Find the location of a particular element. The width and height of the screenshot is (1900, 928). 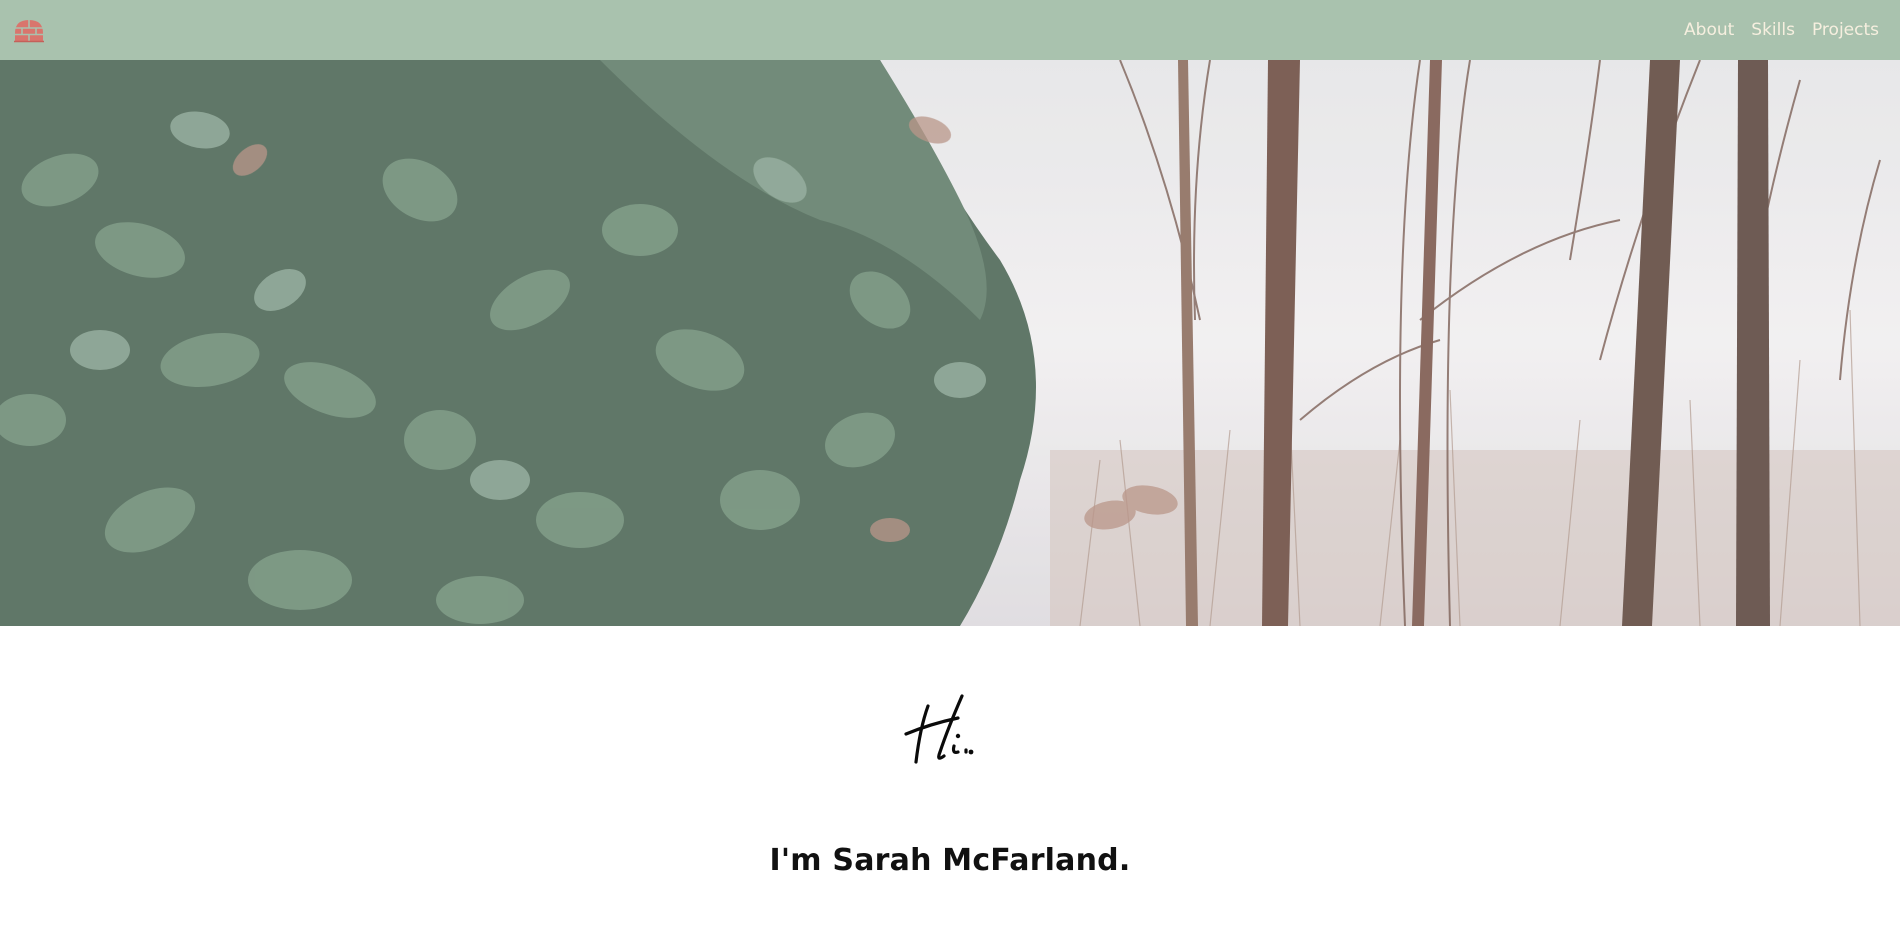

nav-link-projects: Projects is located at coordinates (1845, 30).